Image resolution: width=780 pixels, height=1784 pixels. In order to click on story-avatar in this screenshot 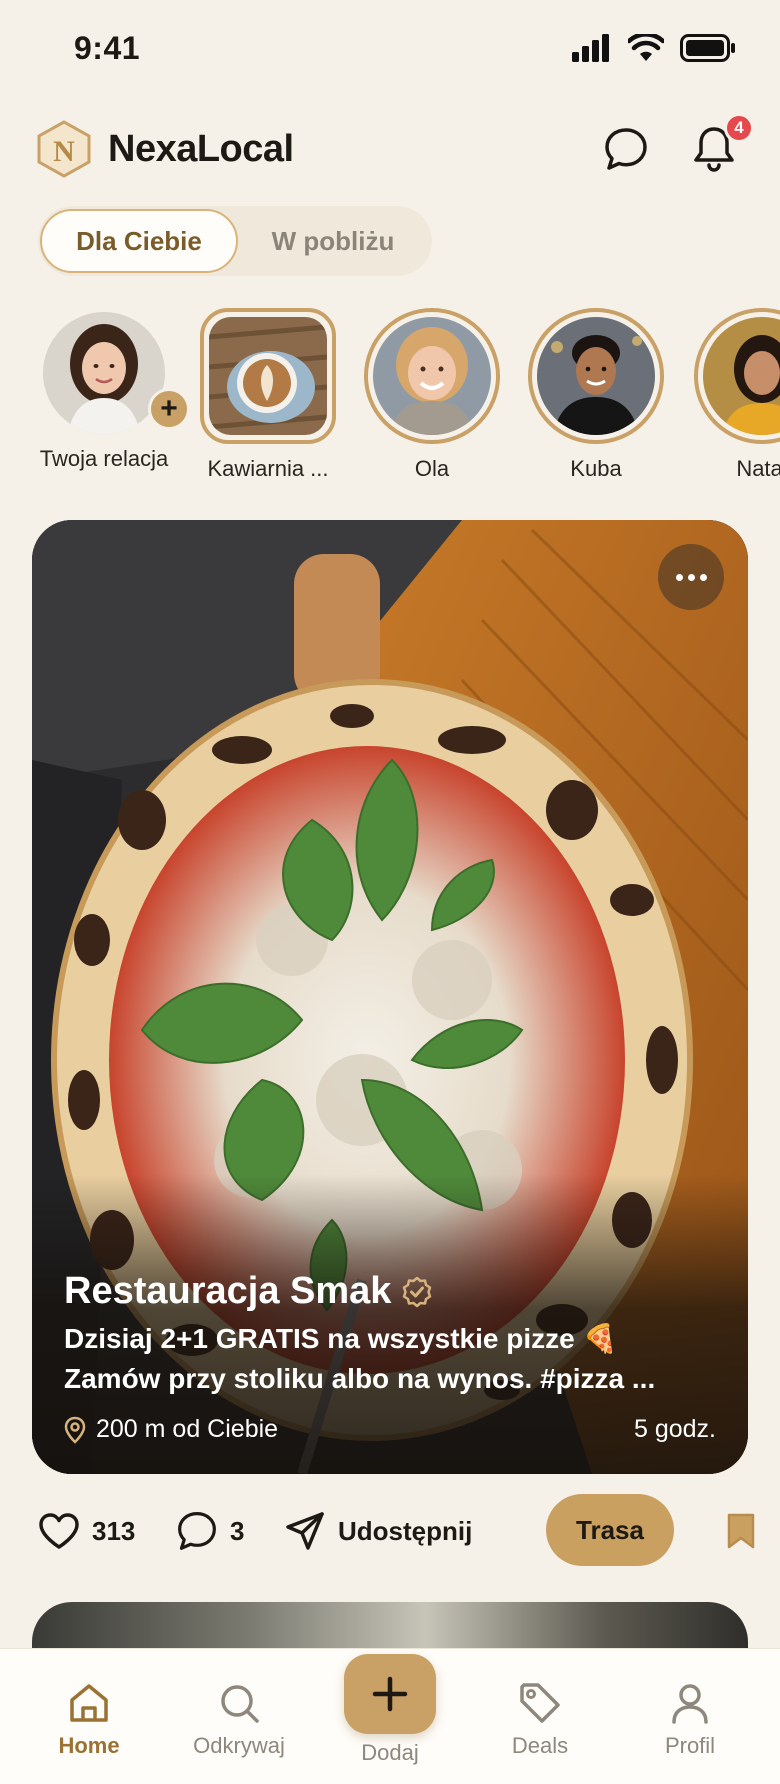, I will do `click(104, 373)`.